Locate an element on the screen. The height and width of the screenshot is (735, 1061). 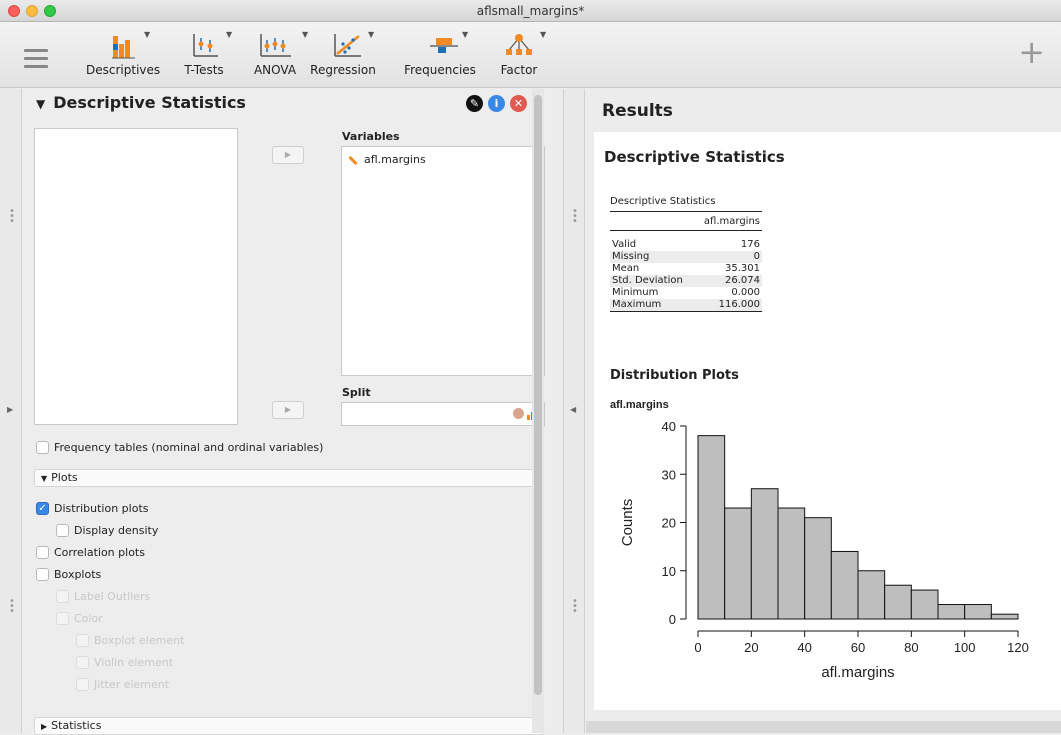
close-analysis-icon: ✕ is located at coordinates (518, 103).